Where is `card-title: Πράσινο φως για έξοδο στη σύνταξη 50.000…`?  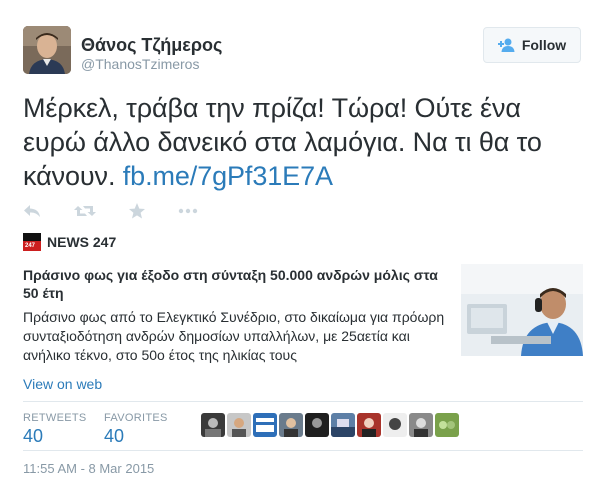 card-title: Πράσινο φως για έξοδο στη σύνταξη 50.000… is located at coordinates (233, 284).